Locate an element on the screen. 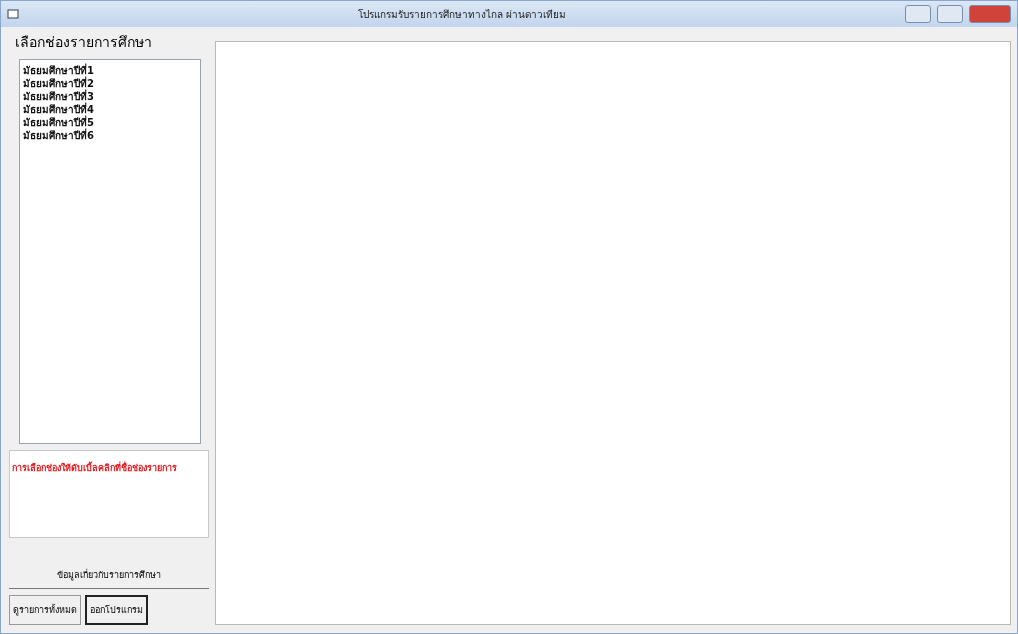 This screenshot has width=1018, height=634. window-title: โปรแกรมรับรายการศึกษาทางไกล ผ่านดาวเทียม is located at coordinates (462, 14).